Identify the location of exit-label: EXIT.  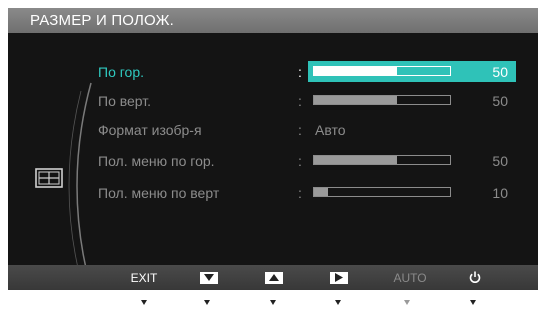
(144, 277).